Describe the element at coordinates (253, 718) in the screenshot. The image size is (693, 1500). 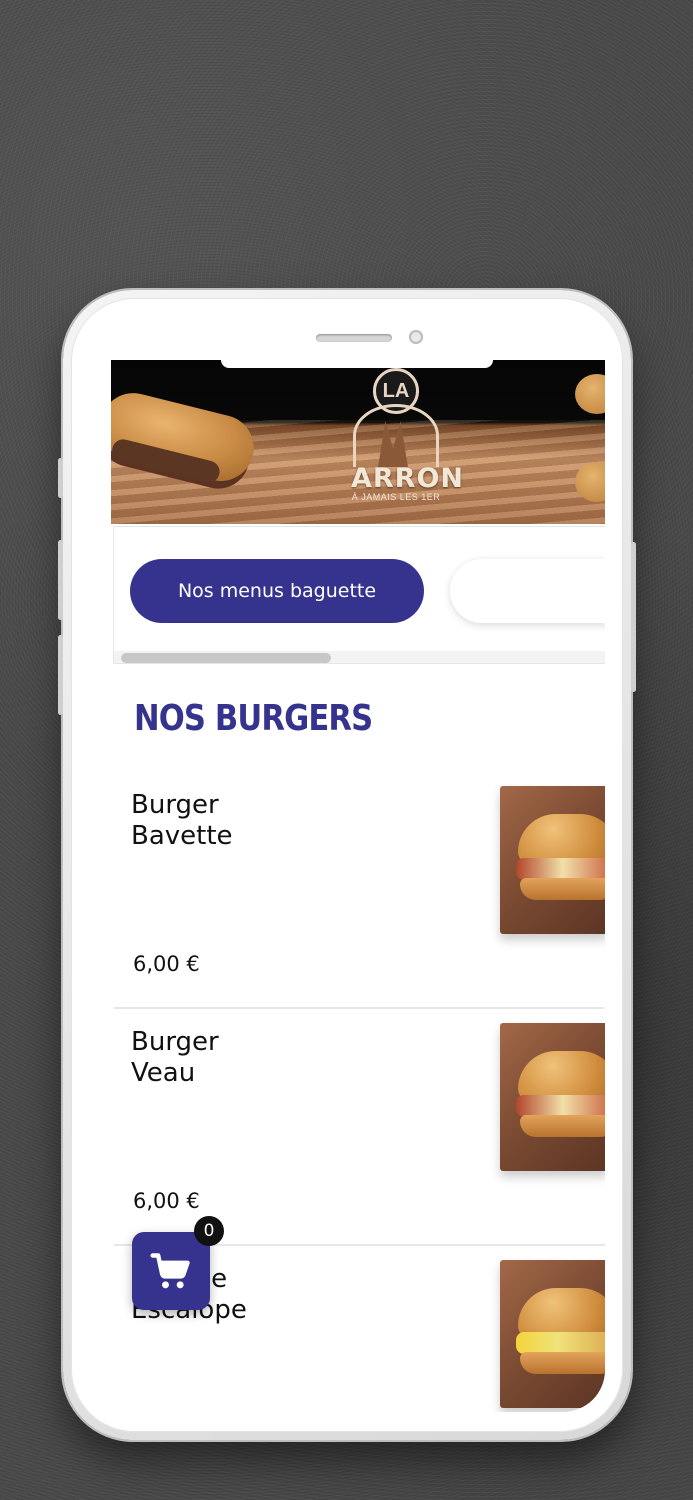
I see `section-title: NOS BURGERS` at that location.